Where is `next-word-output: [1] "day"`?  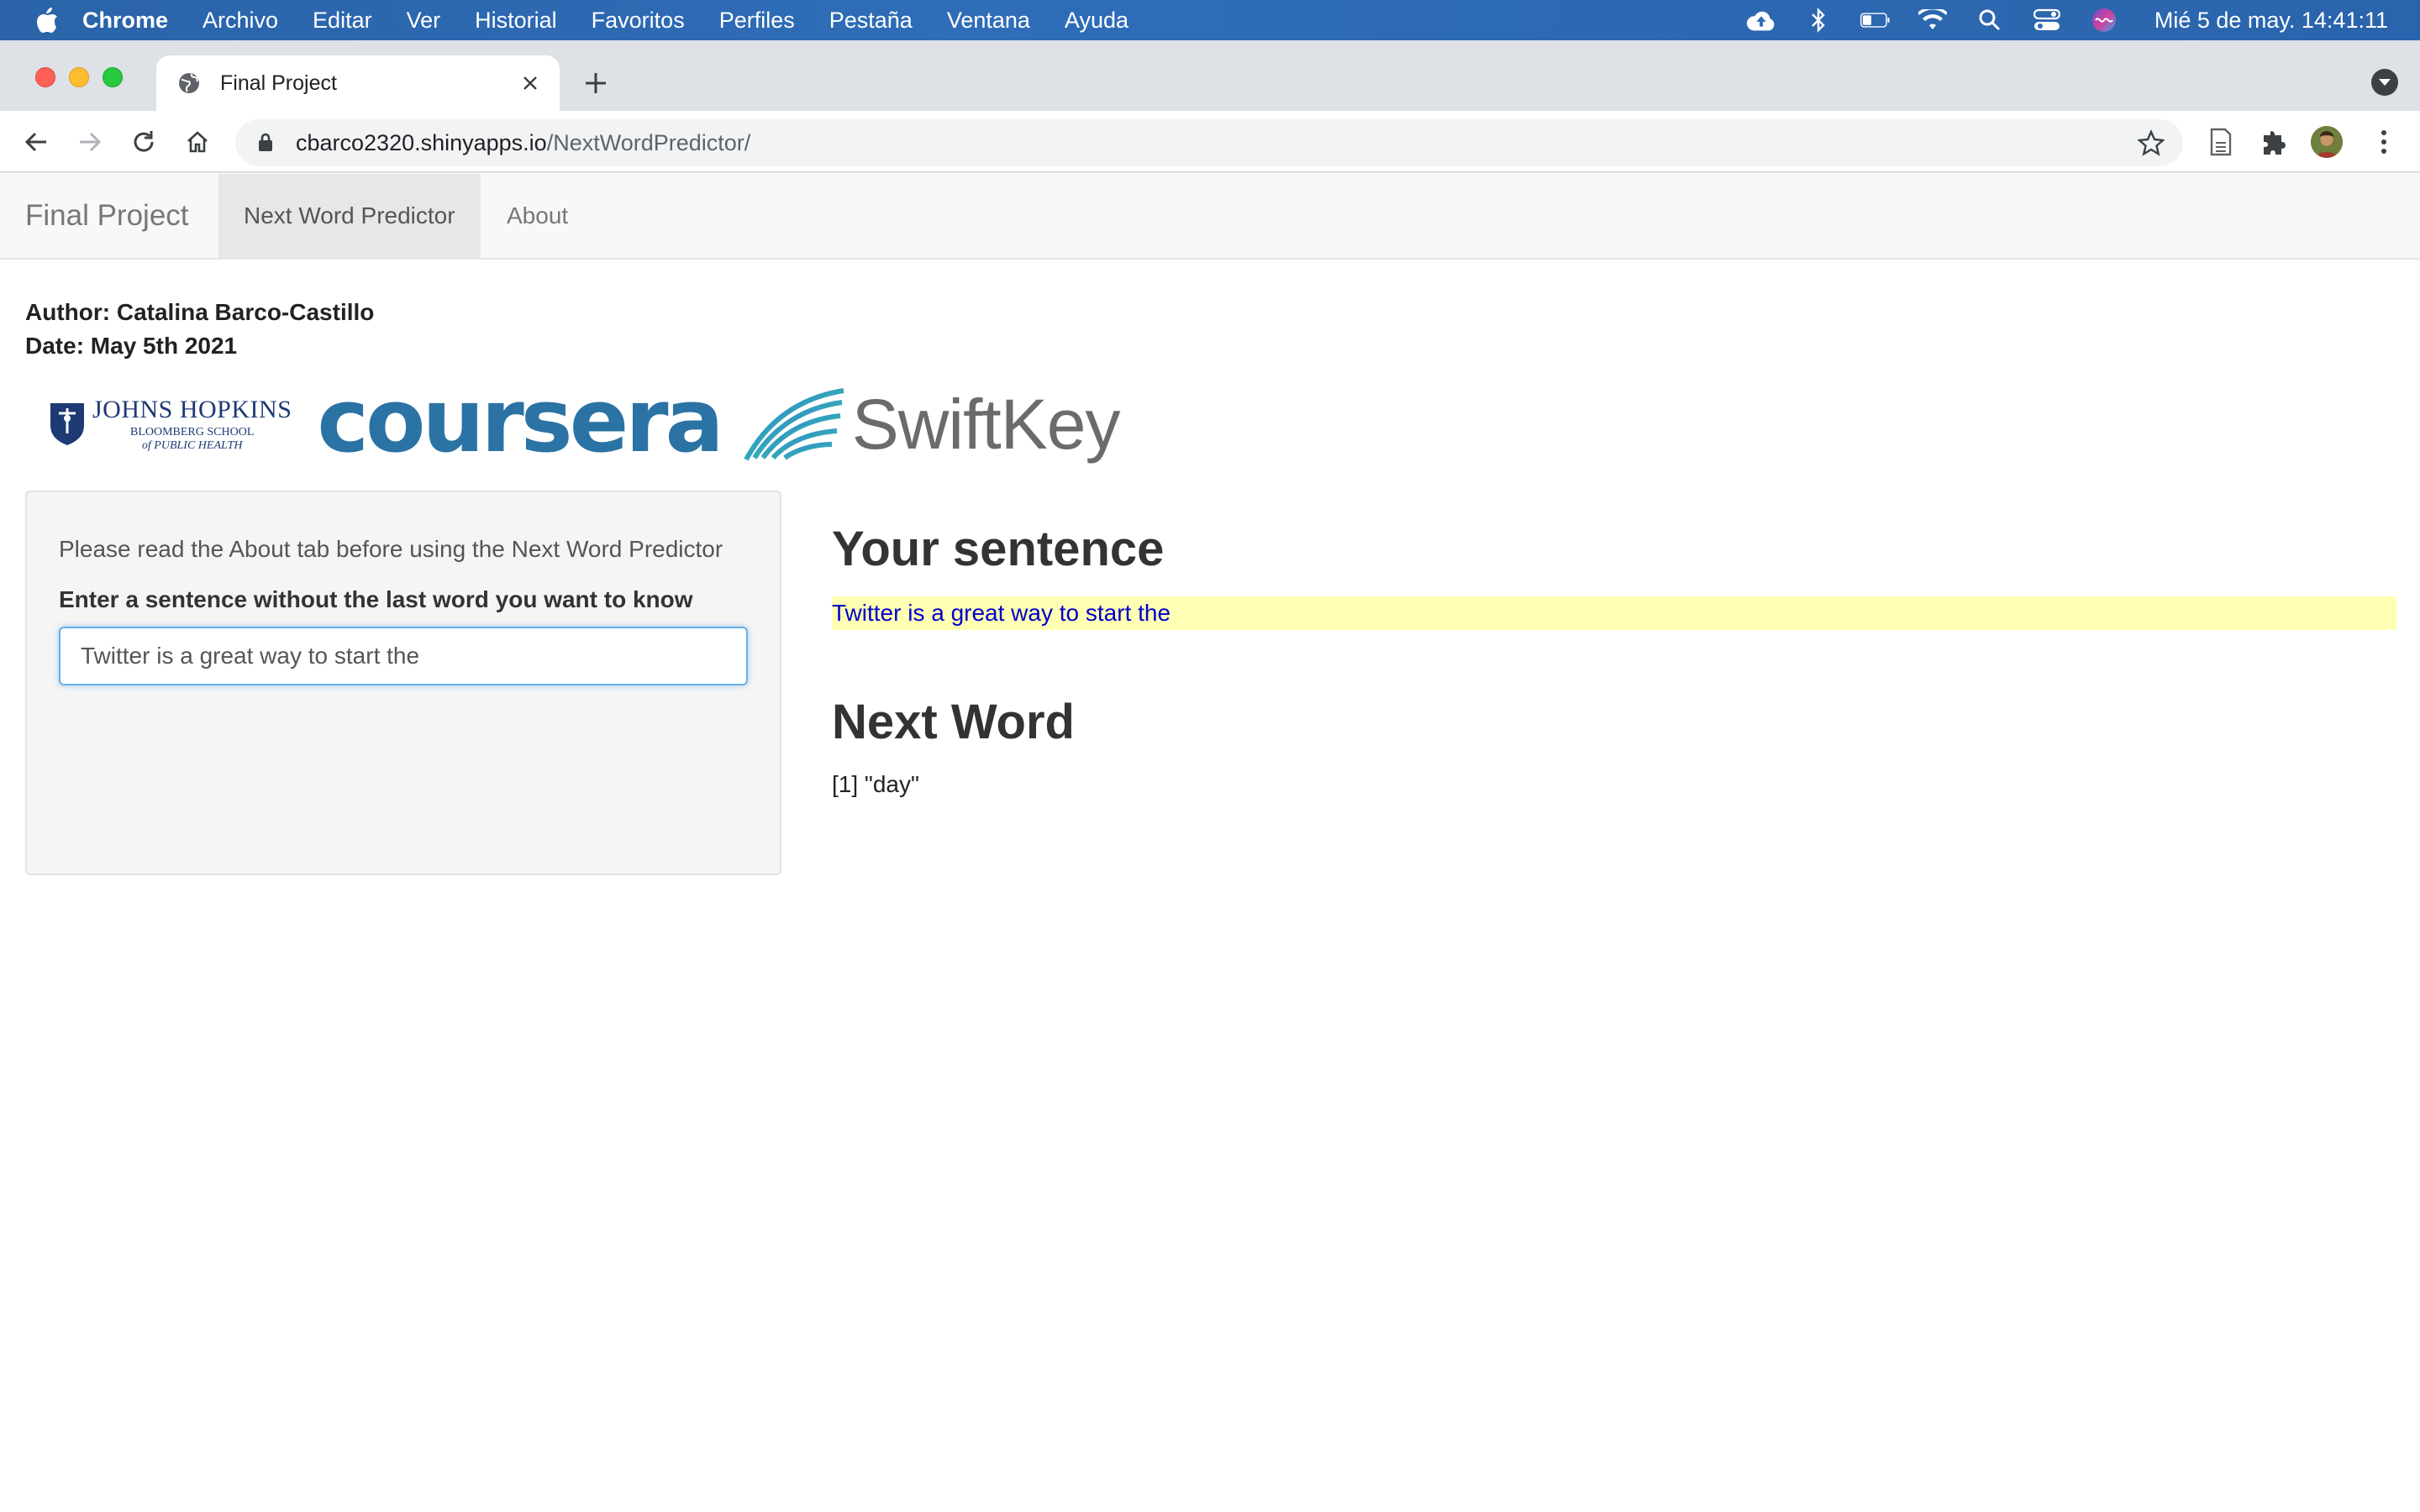 next-word-output: [1] "day" is located at coordinates (875, 784).